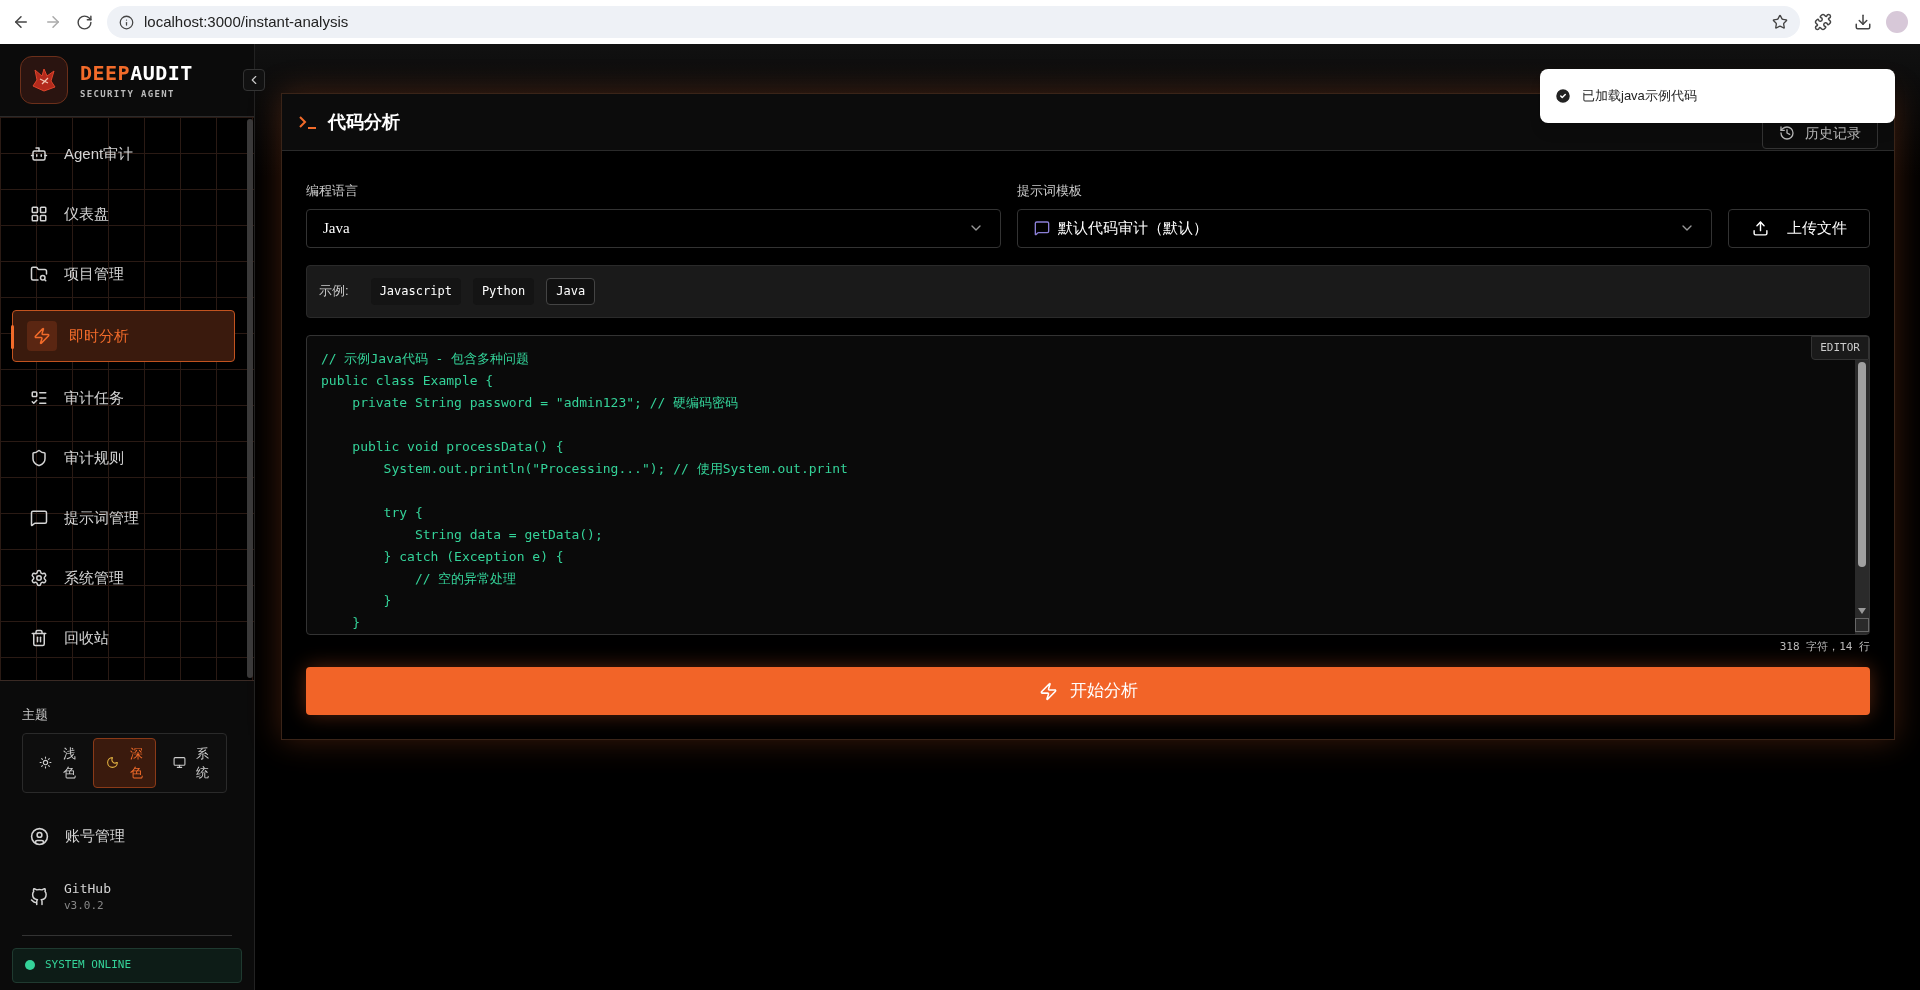 This screenshot has height=990, width=1920. What do you see at coordinates (334, 291) in the screenshot?
I see `examples-label: 示例:` at bounding box center [334, 291].